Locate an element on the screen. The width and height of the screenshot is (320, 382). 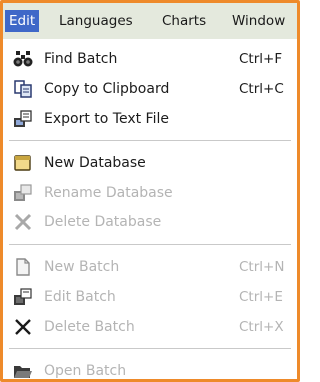
menu-item-label: Find Batch is located at coordinates (81, 59).